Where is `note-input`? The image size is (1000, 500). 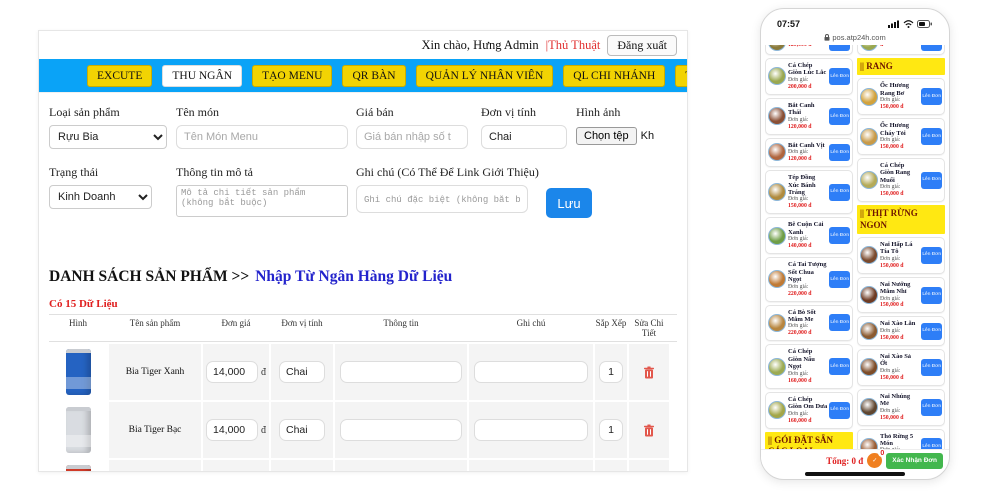
note-input is located at coordinates (442, 199).